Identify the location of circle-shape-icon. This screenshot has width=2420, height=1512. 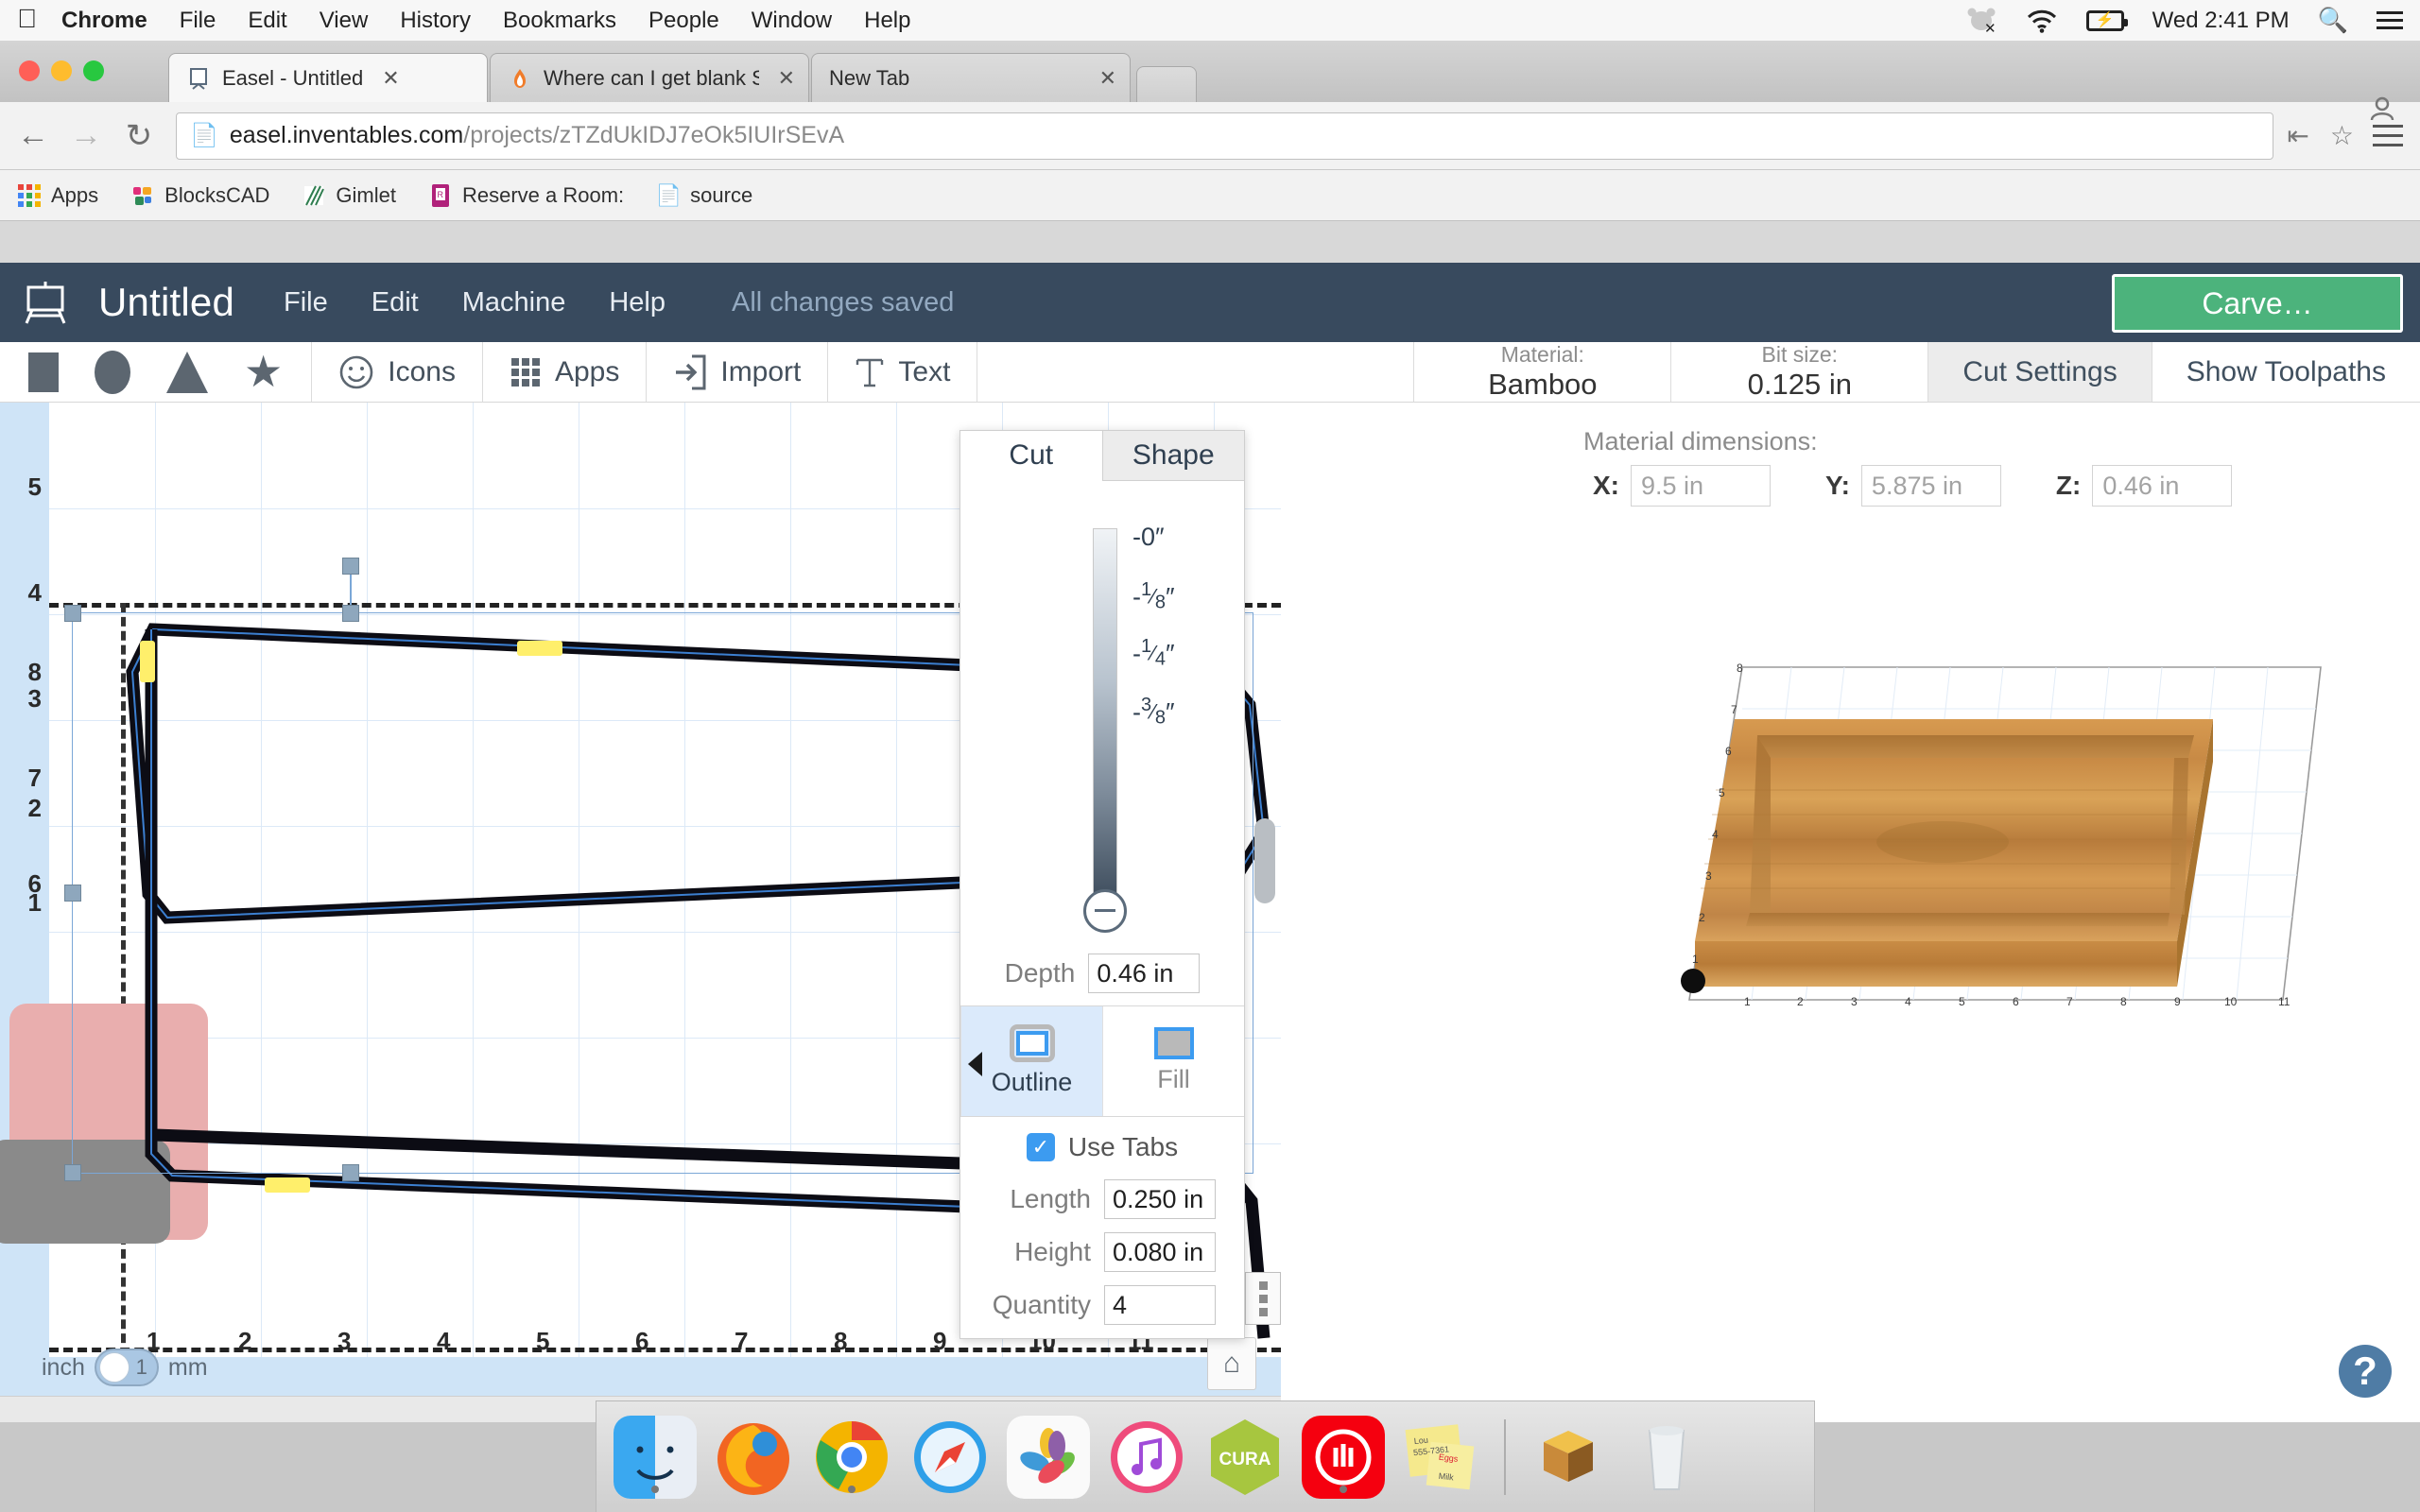
(112, 372).